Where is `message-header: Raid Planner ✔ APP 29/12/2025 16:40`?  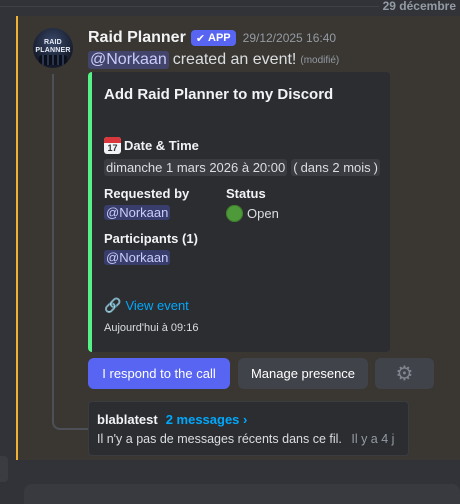
message-header: Raid Planner ✔ APP 29/12/2025 16:40 is located at coordinates (212, 38).